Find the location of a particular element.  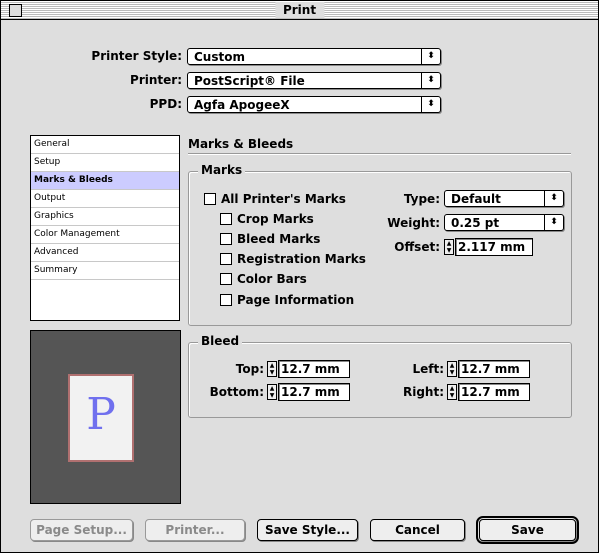

close-box is located at coordinates (15, 10).